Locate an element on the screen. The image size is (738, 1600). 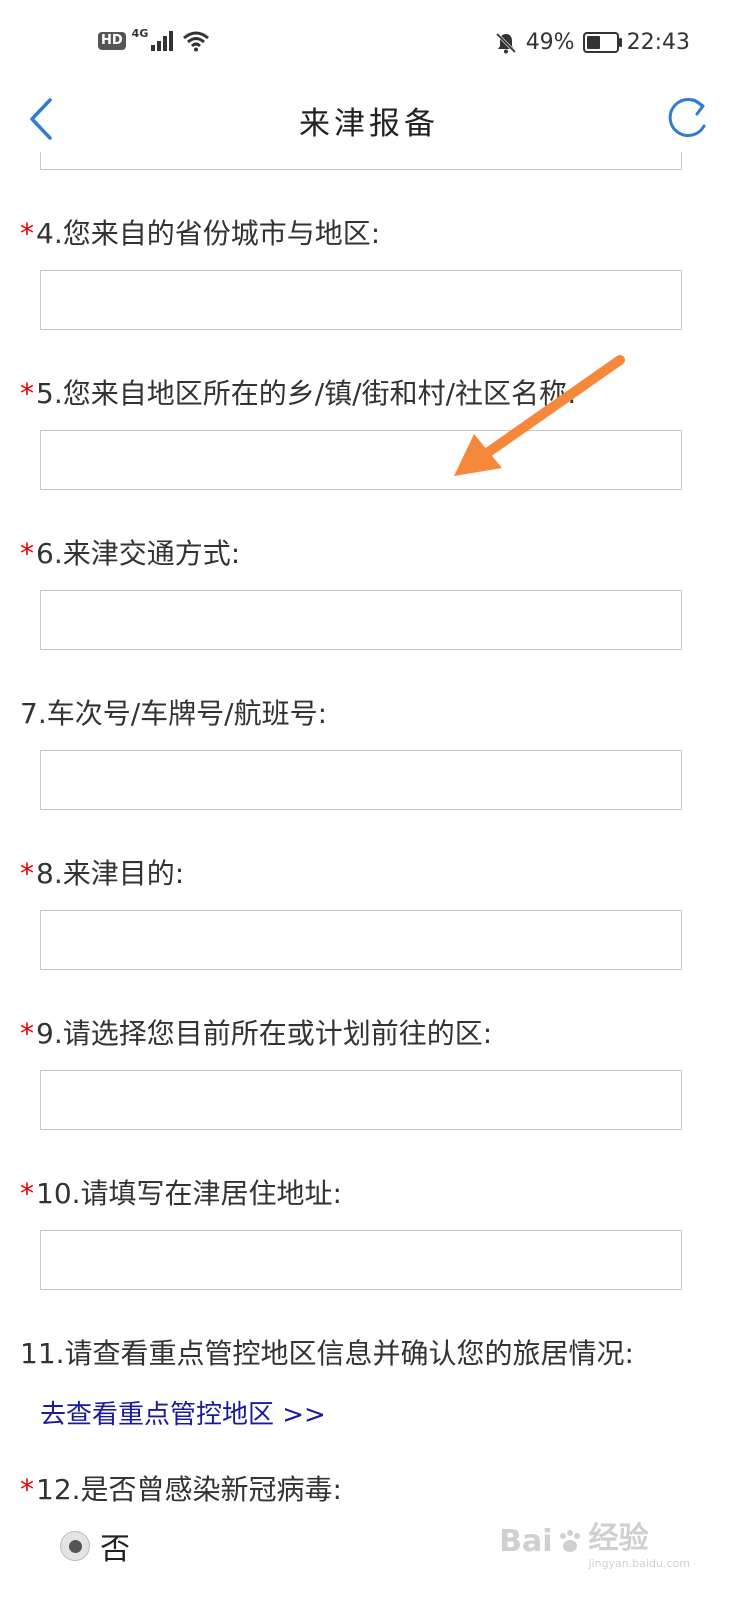
question-8-label: *8.来津目的: is located at coordinates (102, 872).